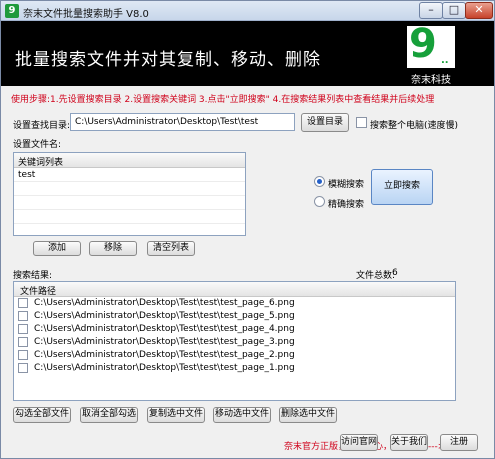 This screenshot has width=495, height=459. What do you see at coordinates (109, 415) in the screenshot?
I see `deselect-all-button: 取消全部勾选` at bounding box center [109, 415].